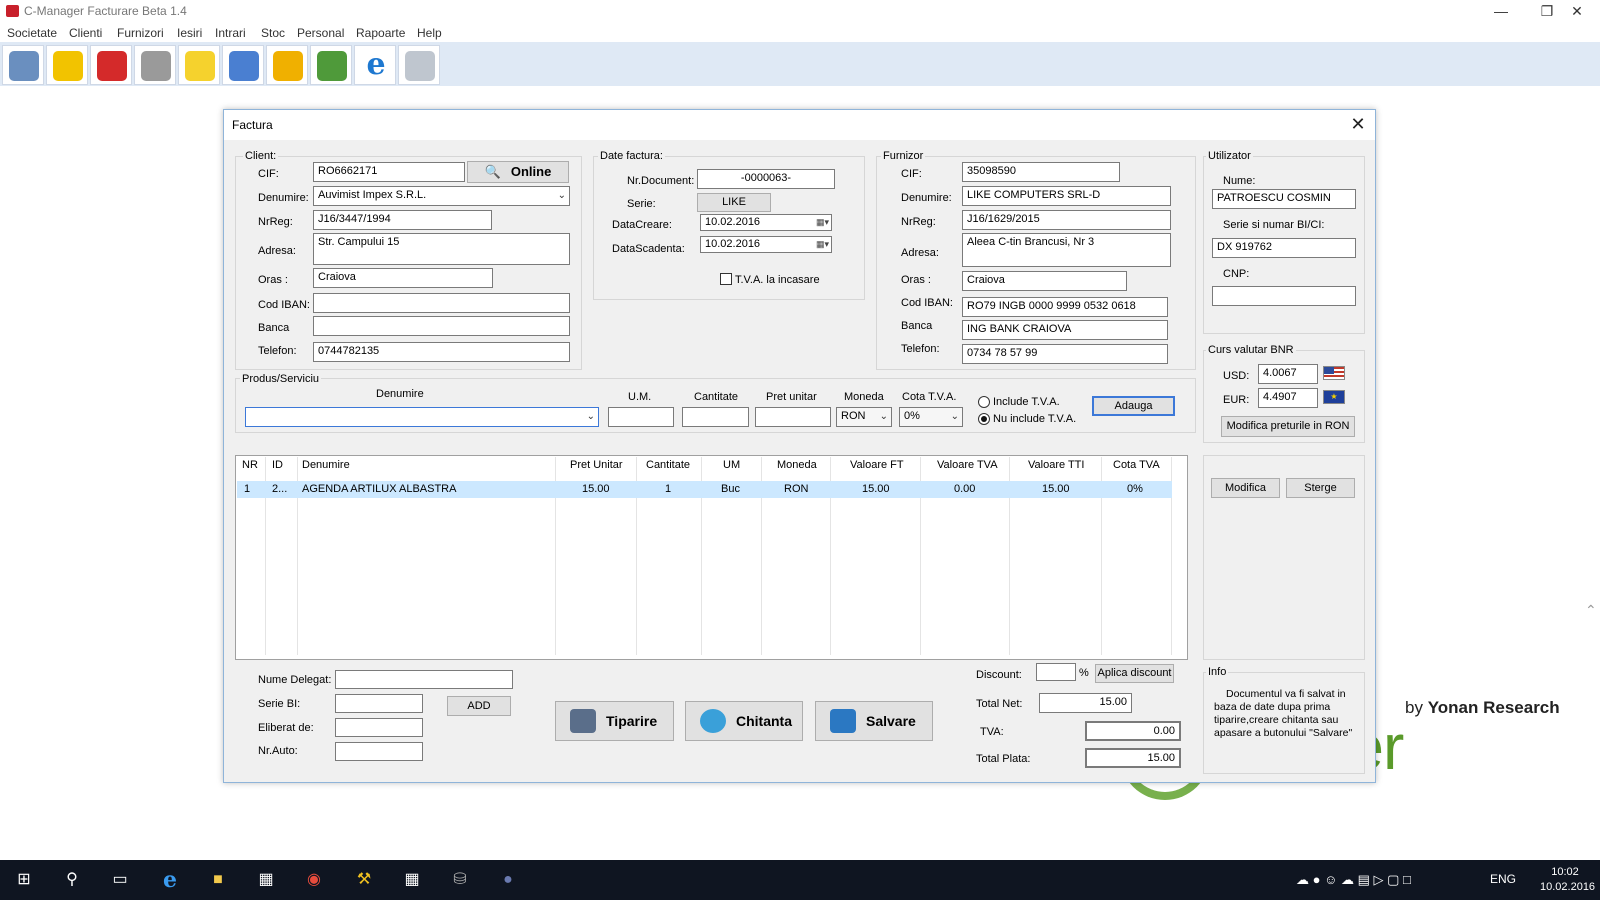 The height and width of the screenshot is (900, 1600). What do you see at coordinates (1288, 426) in the screenshot?
I see `modifica-preturi-button: Modifica preturile in RON` at bounding box center [1288, 426].